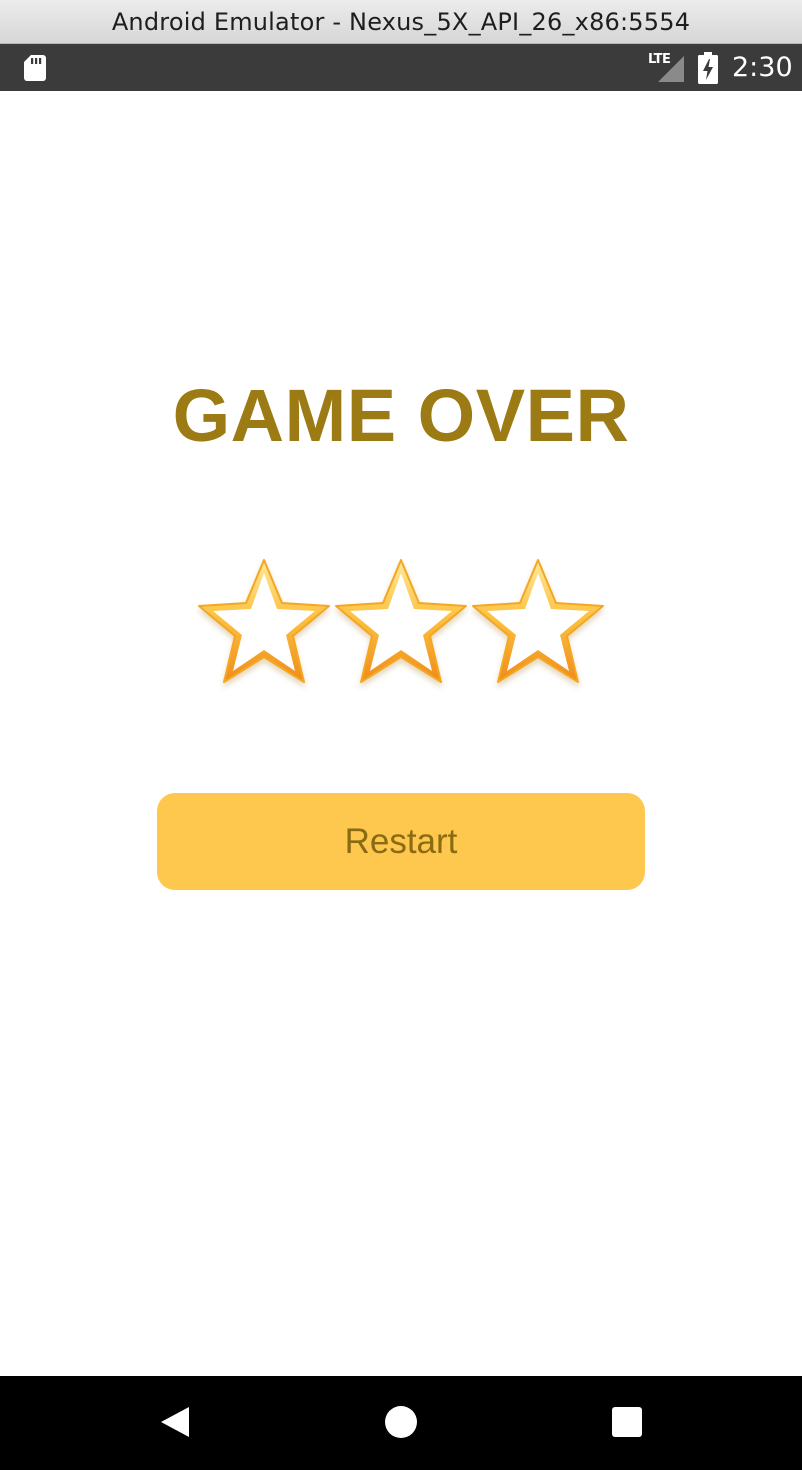  I want to click on game-over-title: GAME OVER, so click(401, 415).